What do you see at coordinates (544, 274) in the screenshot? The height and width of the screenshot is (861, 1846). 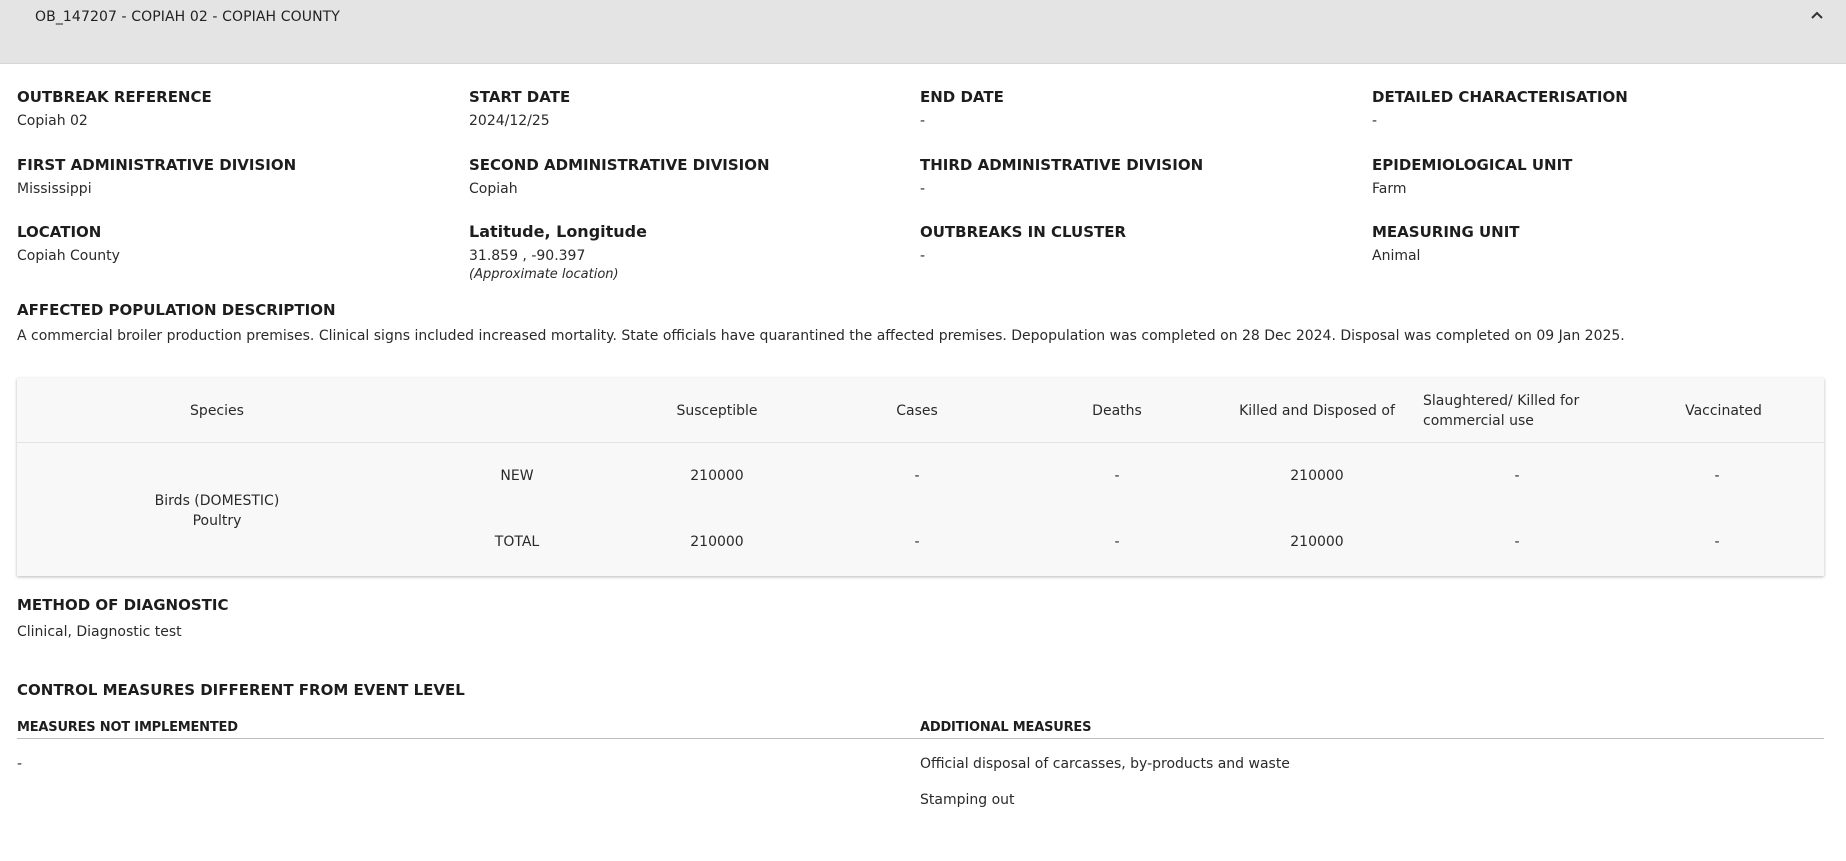 I see `approximate-location-note: (Approximate location)` at bounding box center [544, 274].